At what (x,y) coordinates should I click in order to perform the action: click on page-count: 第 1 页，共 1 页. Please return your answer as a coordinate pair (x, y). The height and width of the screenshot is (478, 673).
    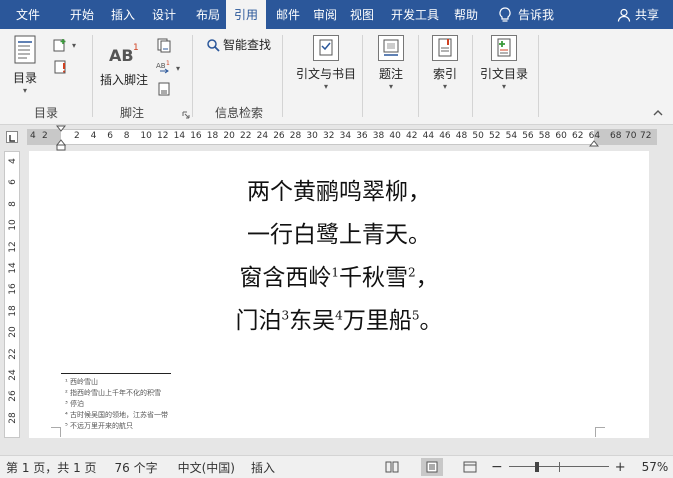
    Looking at the image, I should click on (51, 467).